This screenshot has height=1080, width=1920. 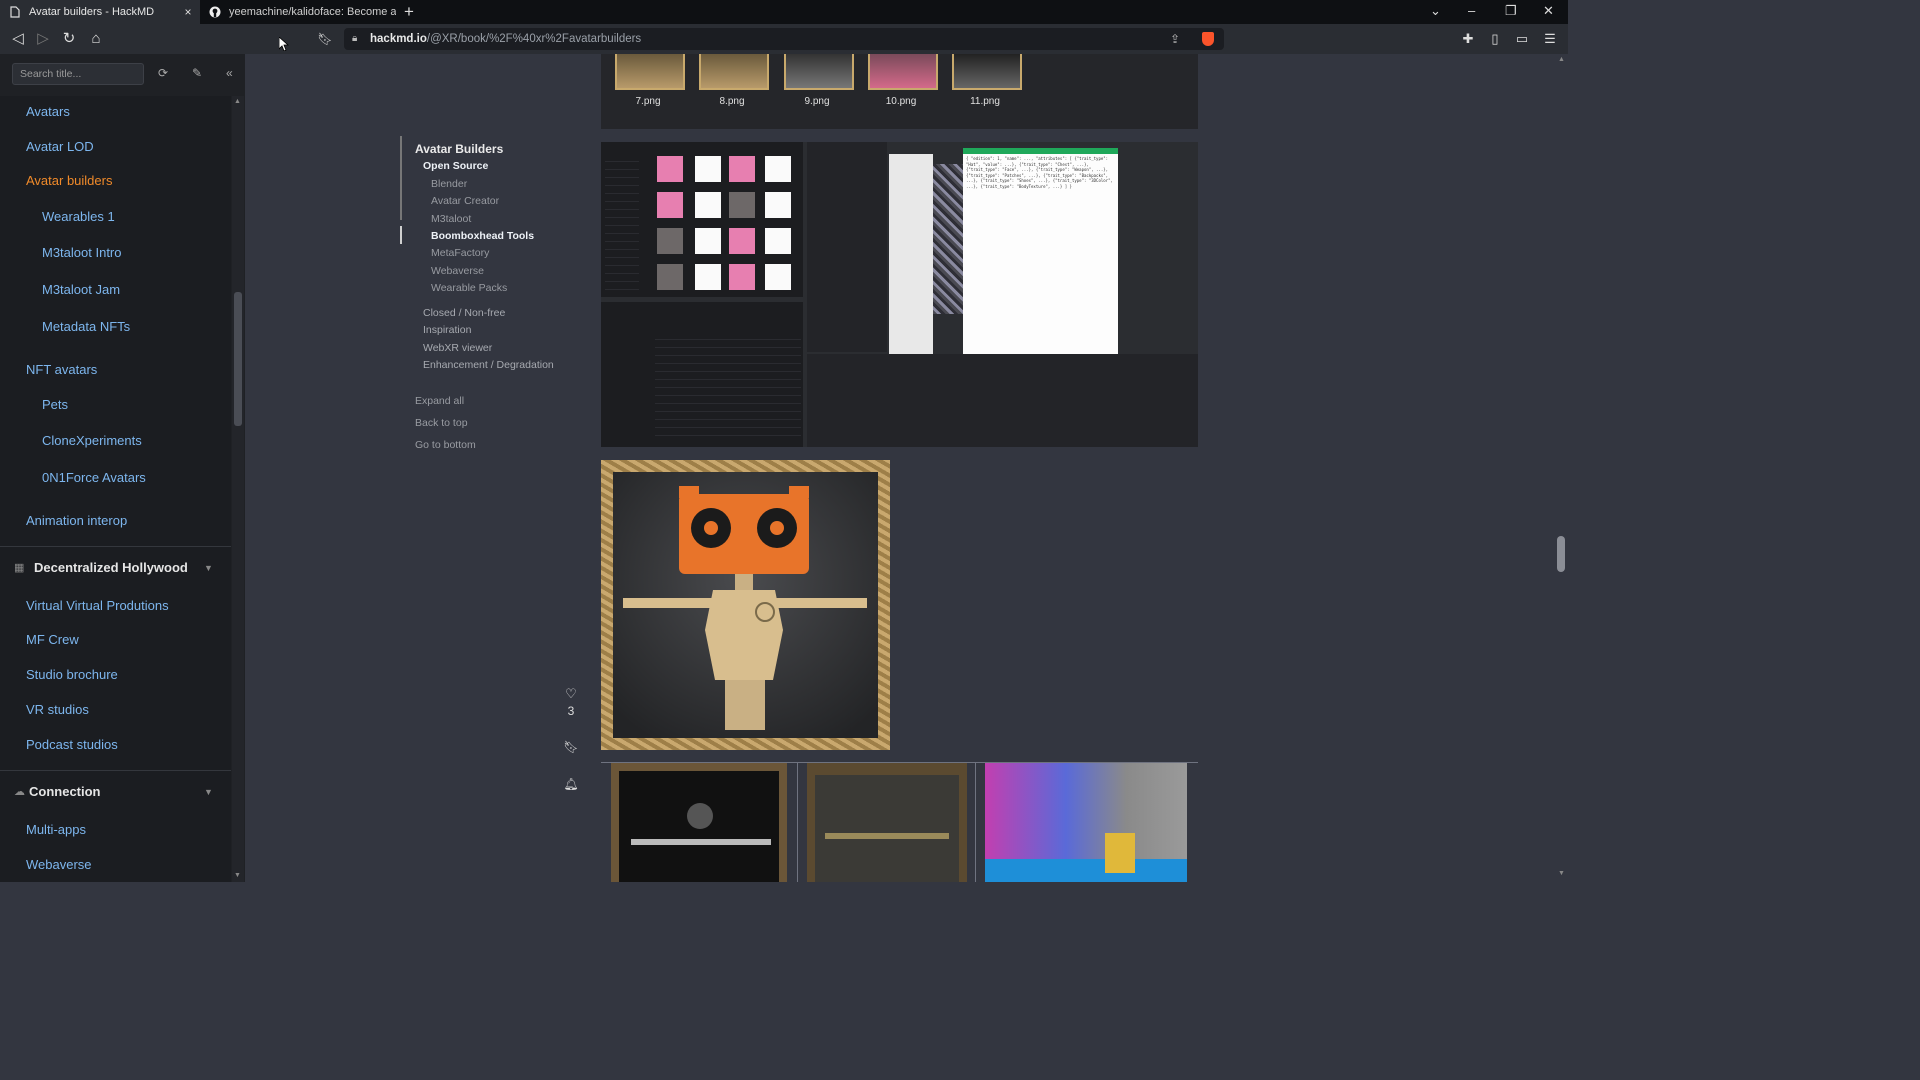 I want to click on toc-item-metafactory: MetaFactory, so click(x=460, y=253).